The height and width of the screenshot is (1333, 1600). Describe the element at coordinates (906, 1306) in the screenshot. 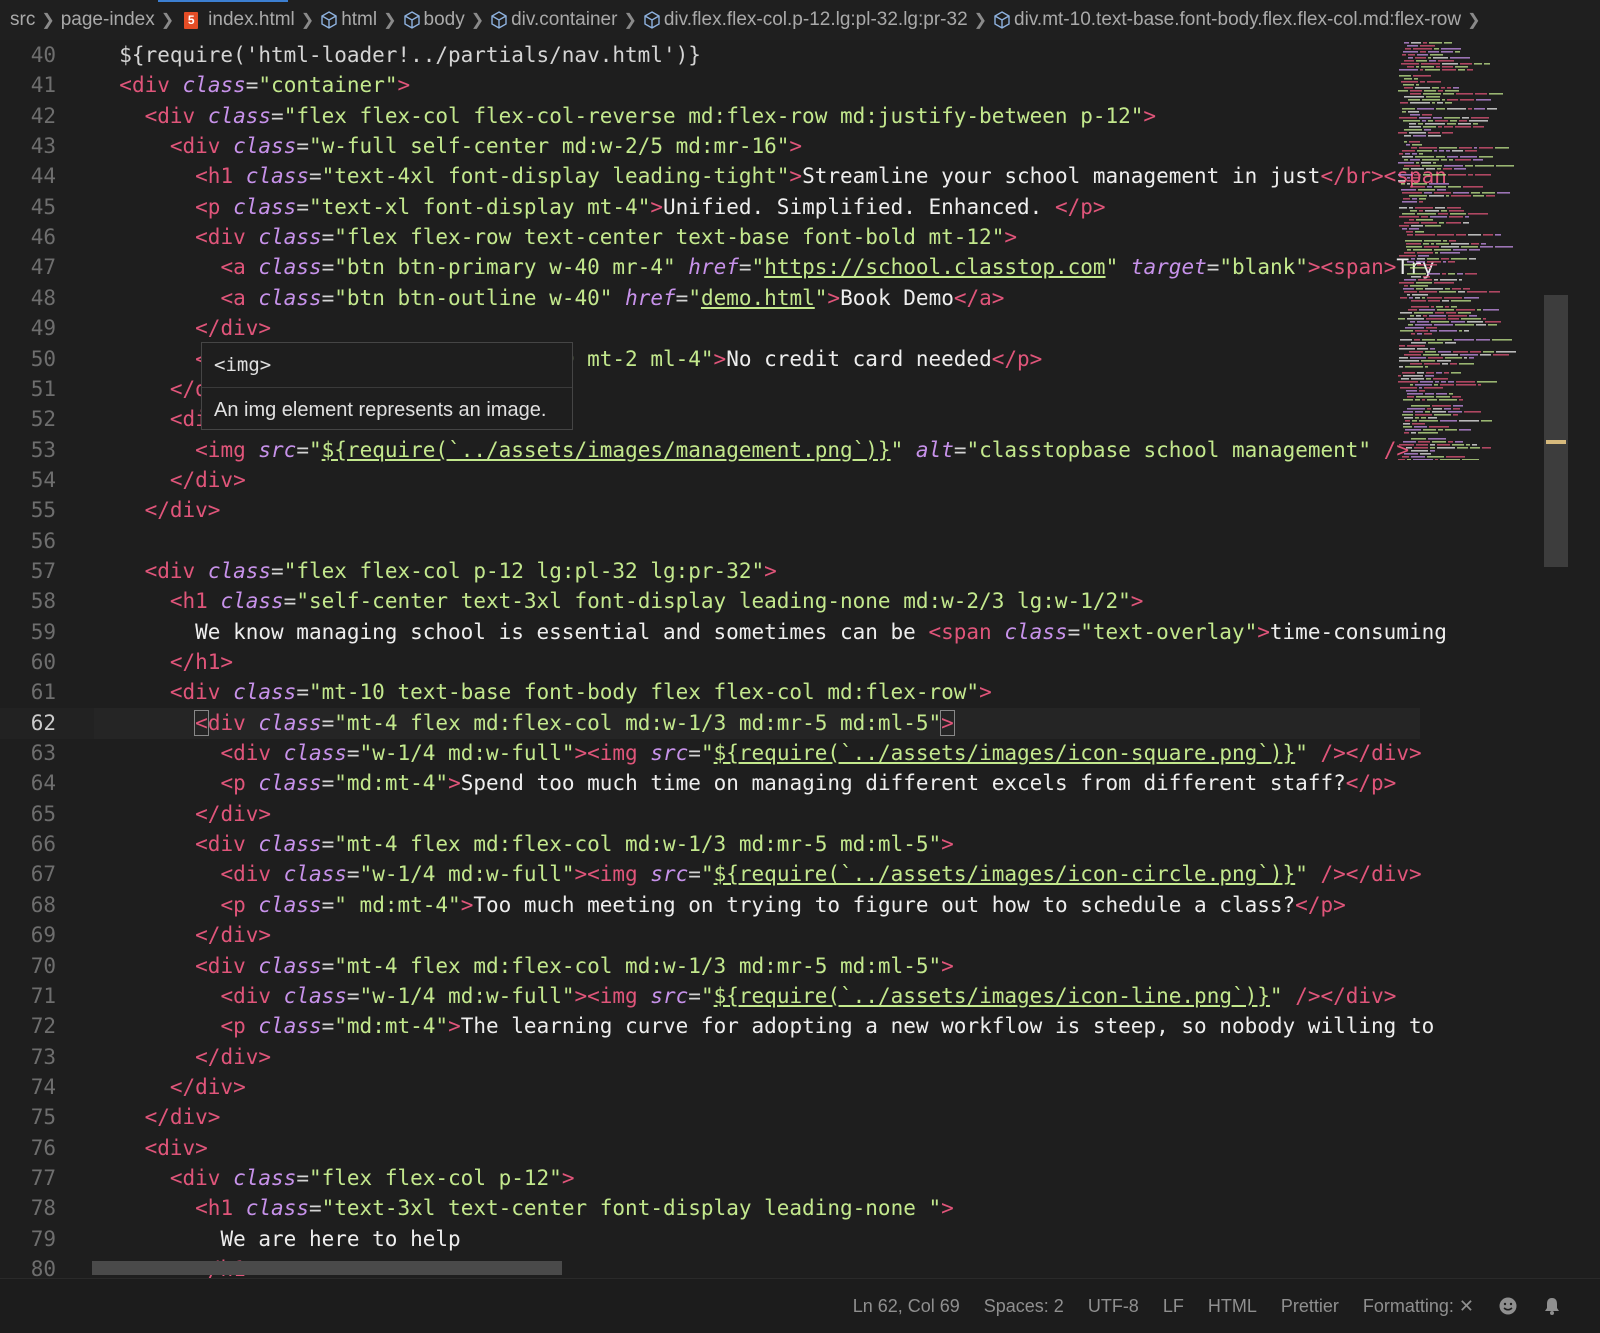

I see `cursor-position: Ln 62, Col 69` at that location.